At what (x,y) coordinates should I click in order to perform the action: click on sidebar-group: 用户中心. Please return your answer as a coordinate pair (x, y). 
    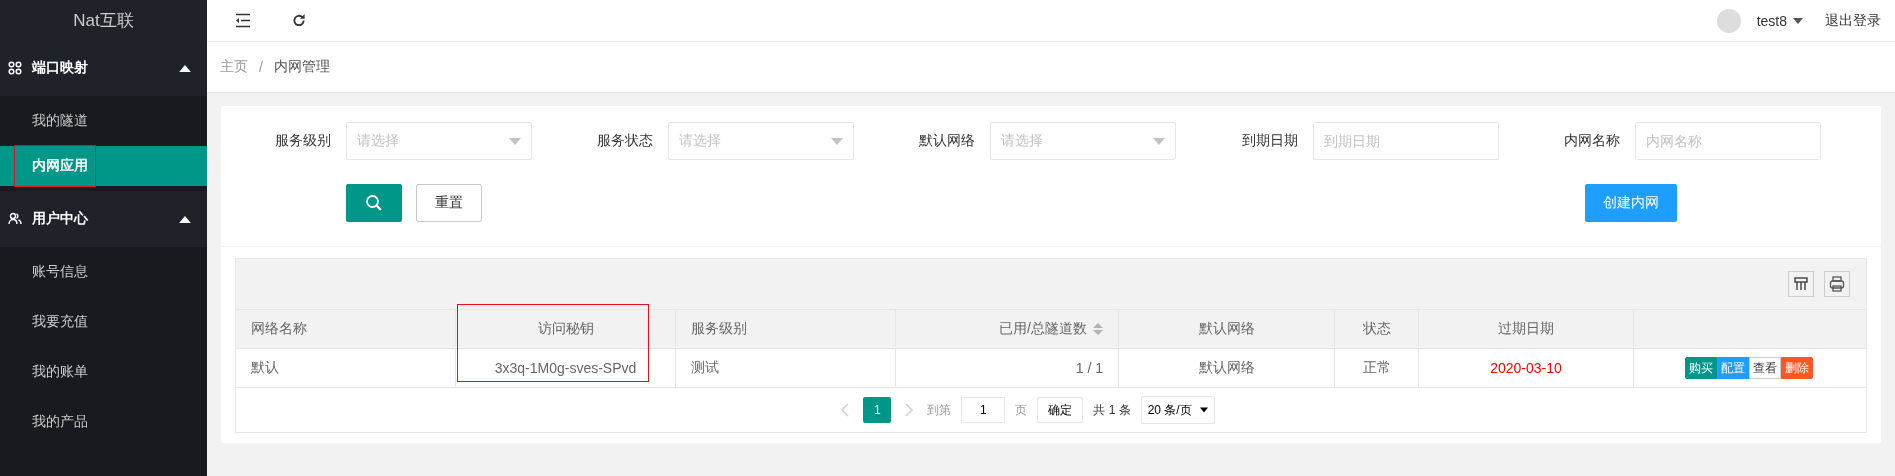
    Looking at the image, I should click on (103, 219).